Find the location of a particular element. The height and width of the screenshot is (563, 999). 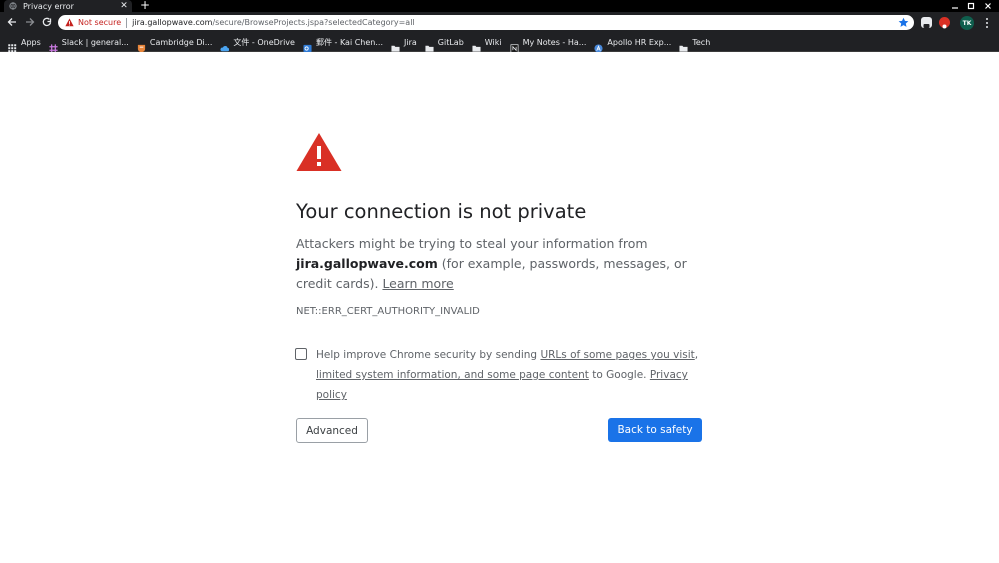

globe-icon is located at coordinates (13, 6).